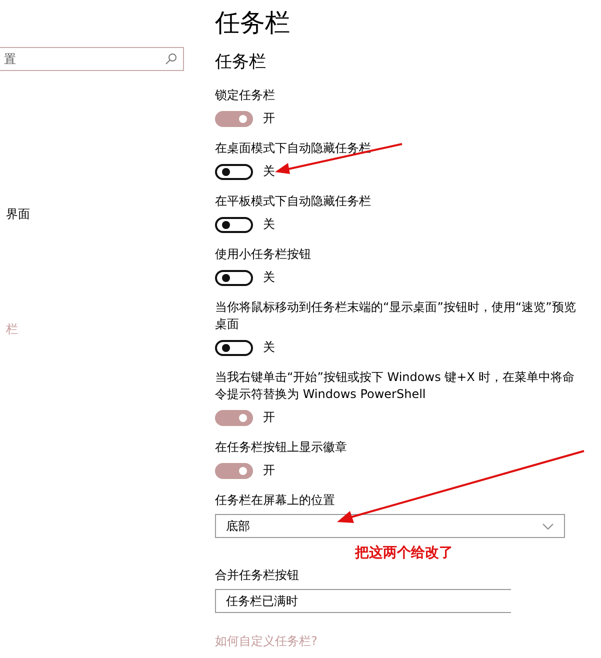 The height and width of the screenshot is (658, 601). What do you see at coordinates (281, 447) in the screenshot?
I see `setting-label: 在任务栏按钮上显示徽章` at bounding box center [281, 447].